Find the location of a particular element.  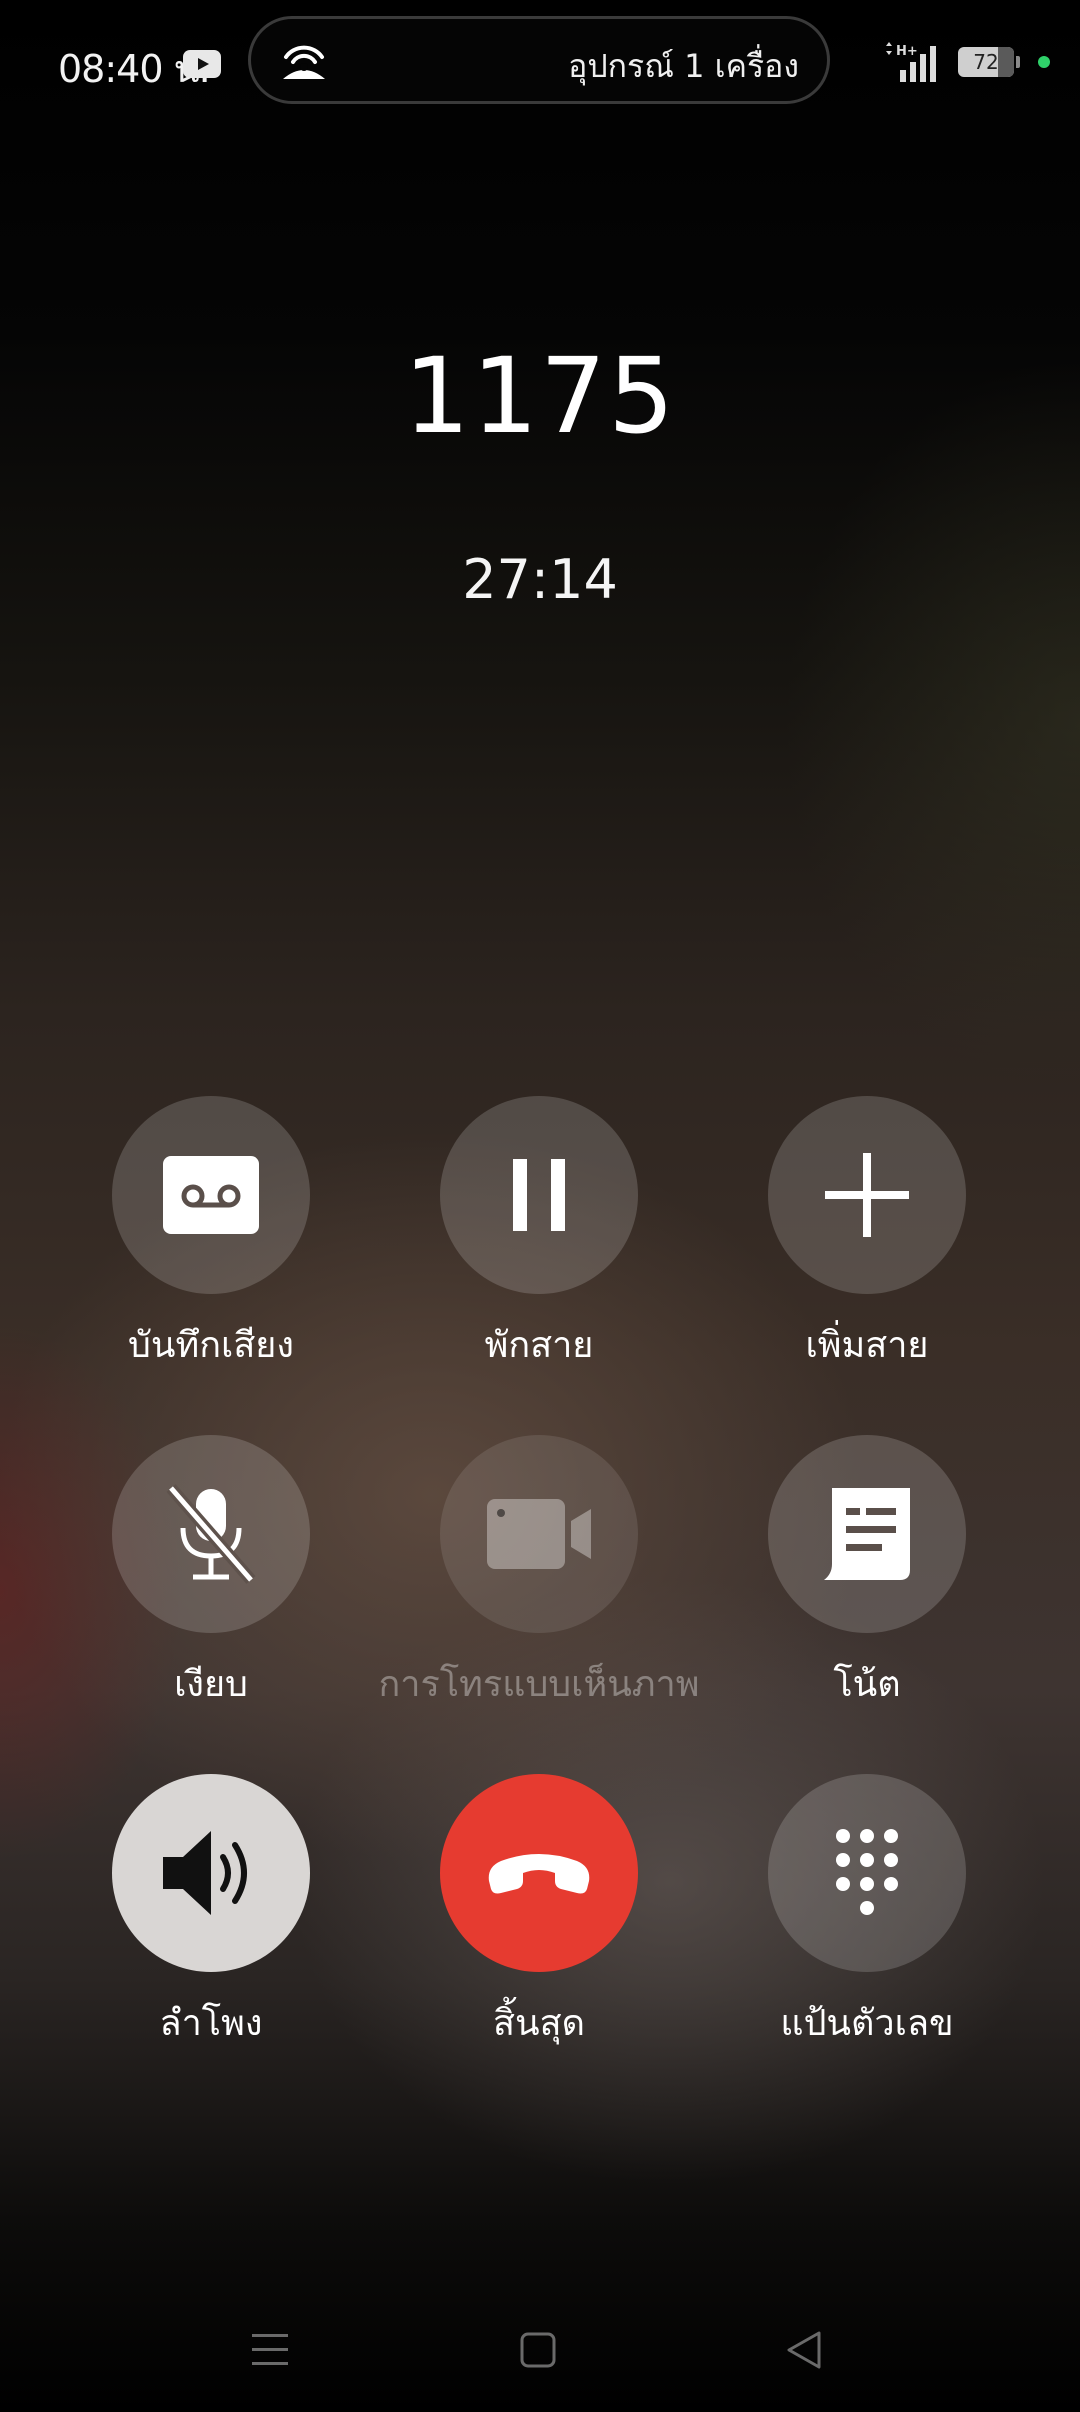

video-call-button is located at coordinates (539, 1534).